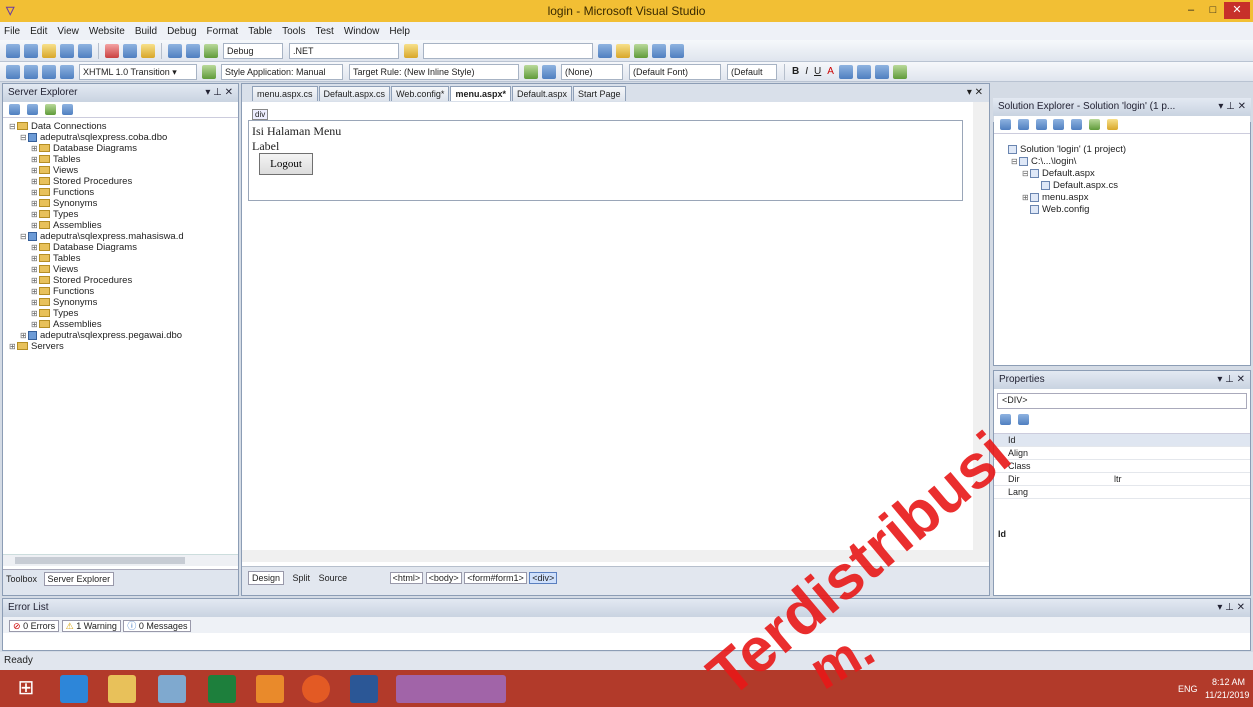 The height and width of the screenshot is (707, 1253). Describe the element at coordinates (270, 689) in the screenshot. I see `app-icon` at that location.